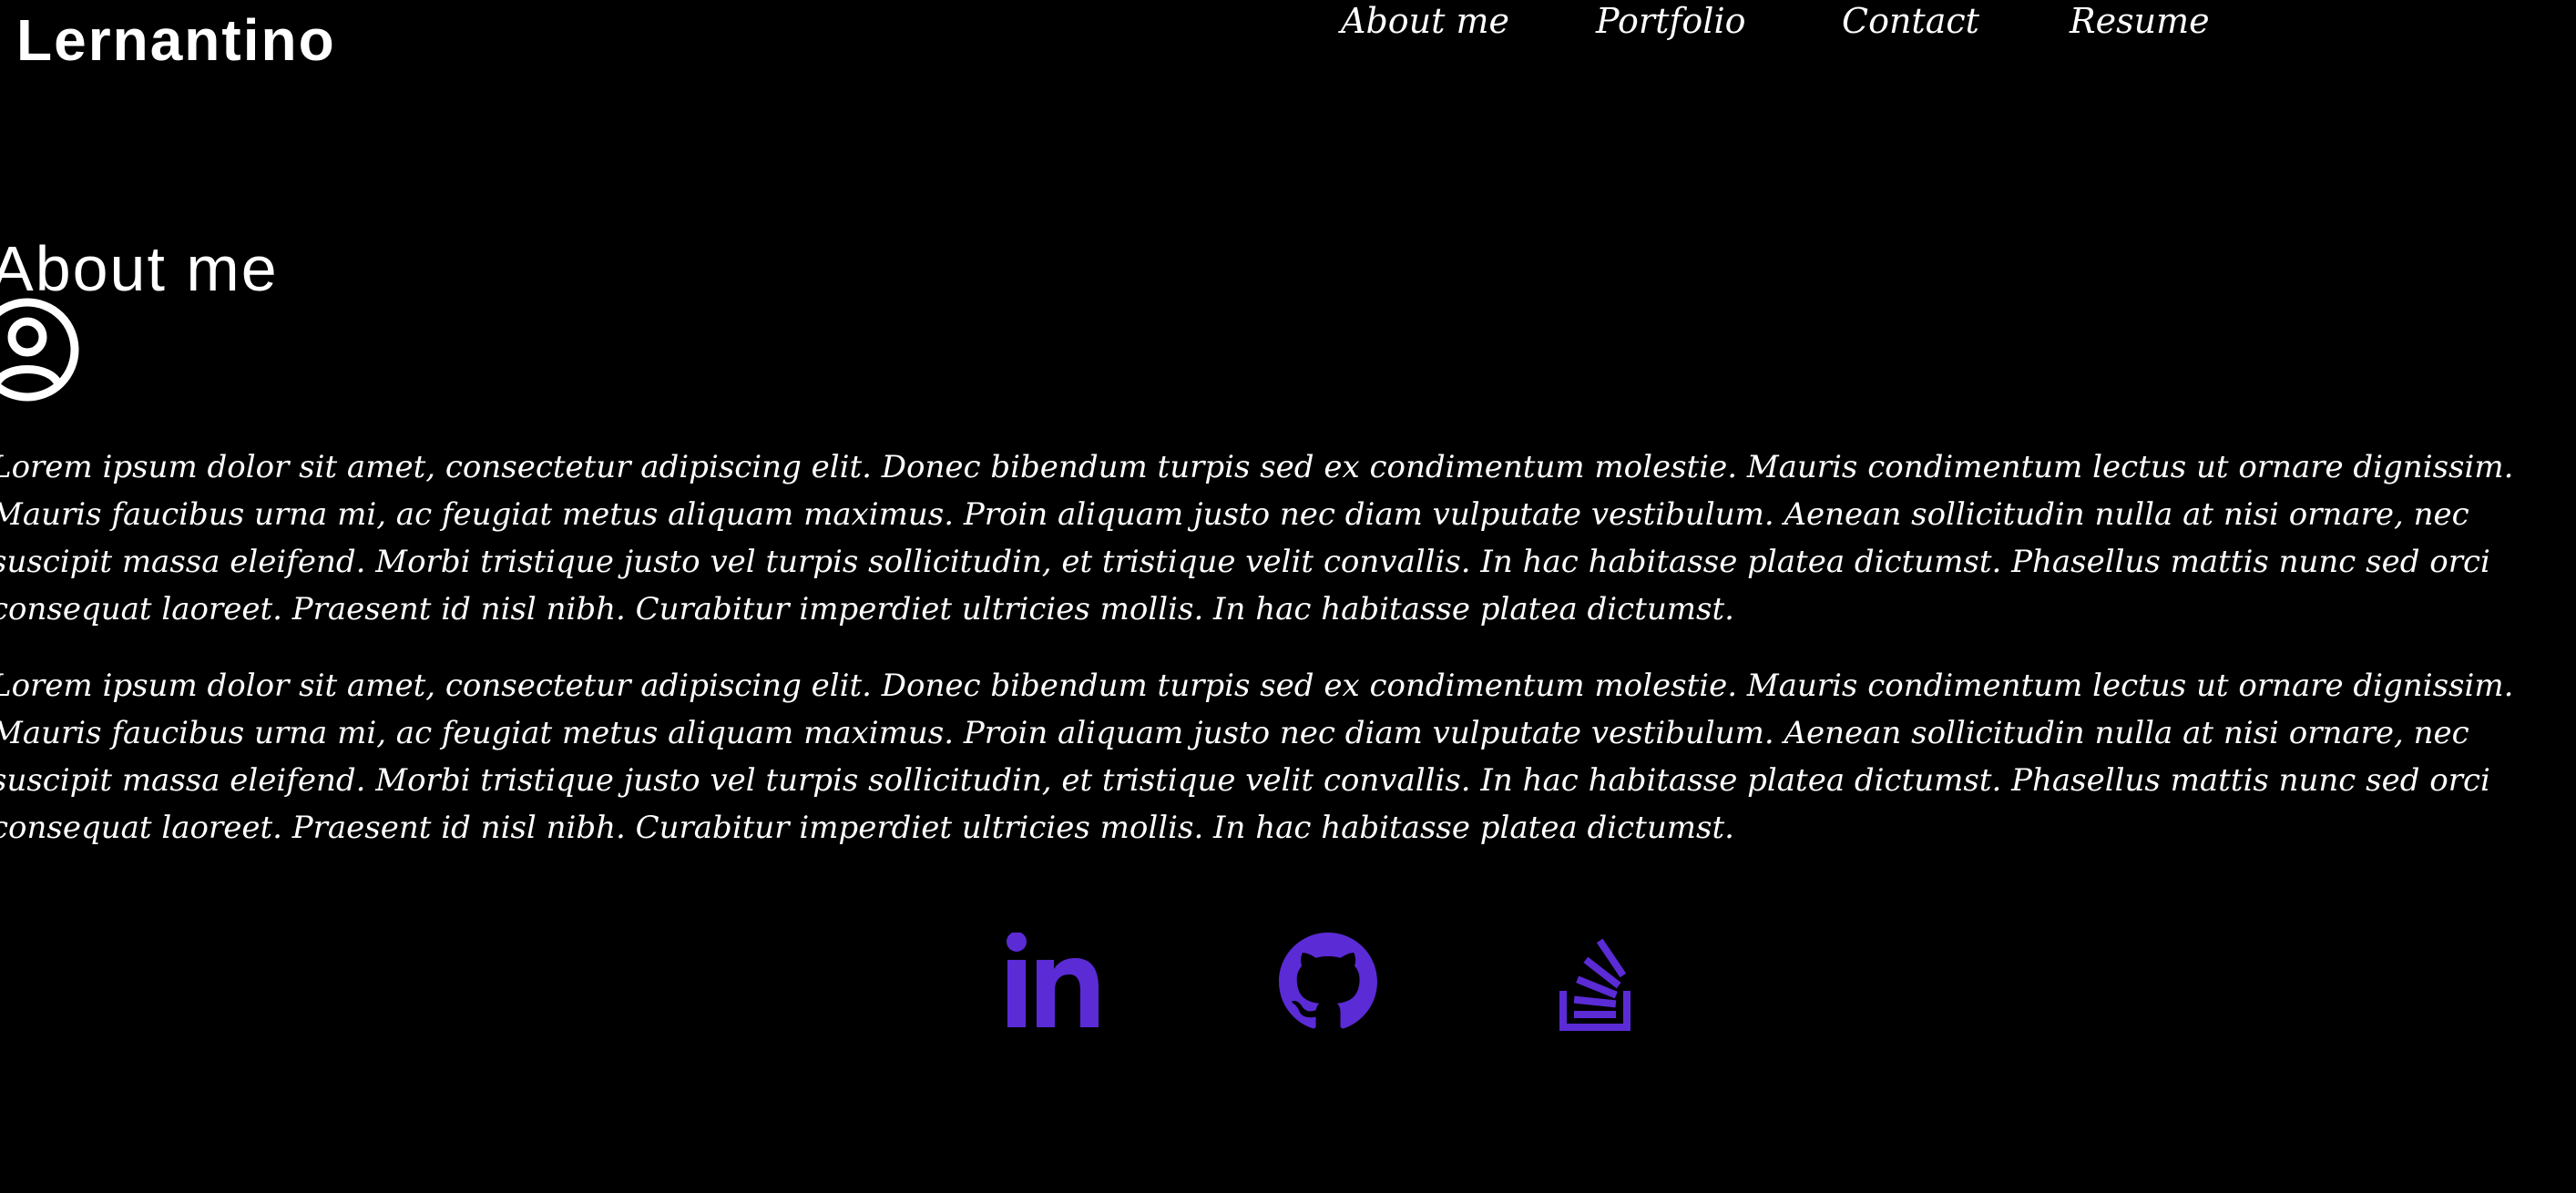  I want to click on user-circle-icon, so click(40, 350).